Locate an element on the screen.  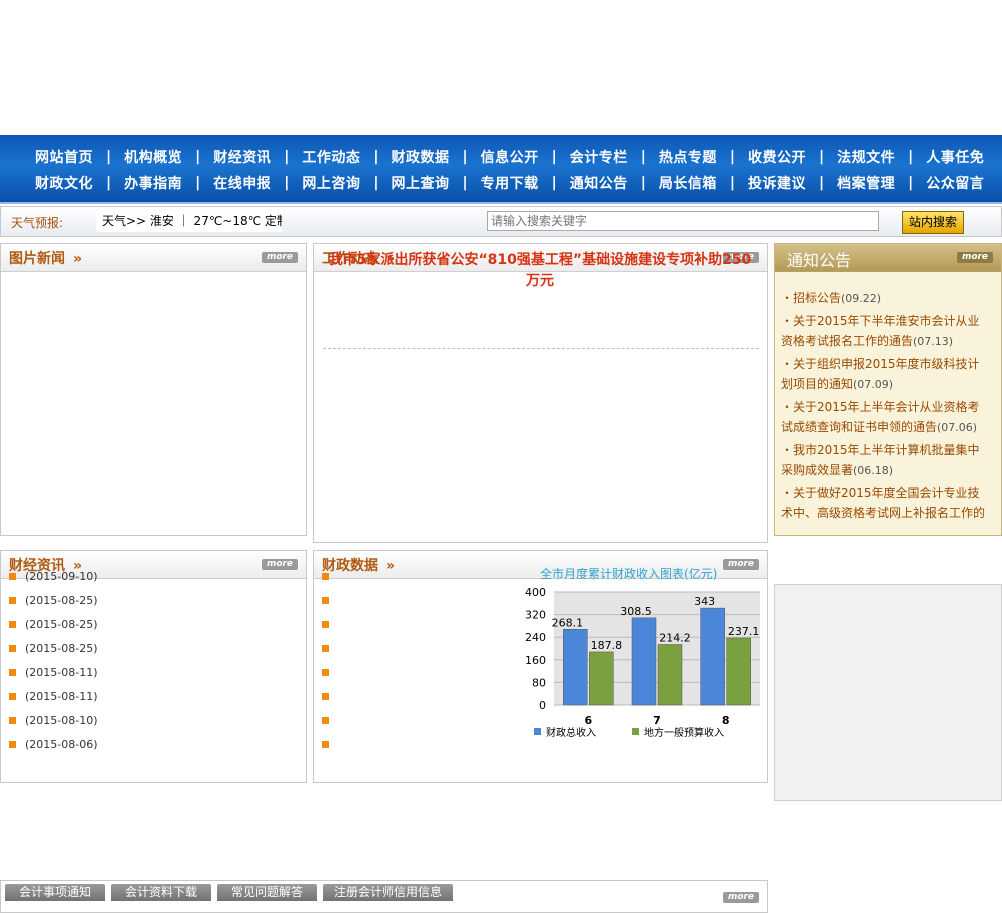
nav-item: 财政文化 is located at coordinates (64, 183).